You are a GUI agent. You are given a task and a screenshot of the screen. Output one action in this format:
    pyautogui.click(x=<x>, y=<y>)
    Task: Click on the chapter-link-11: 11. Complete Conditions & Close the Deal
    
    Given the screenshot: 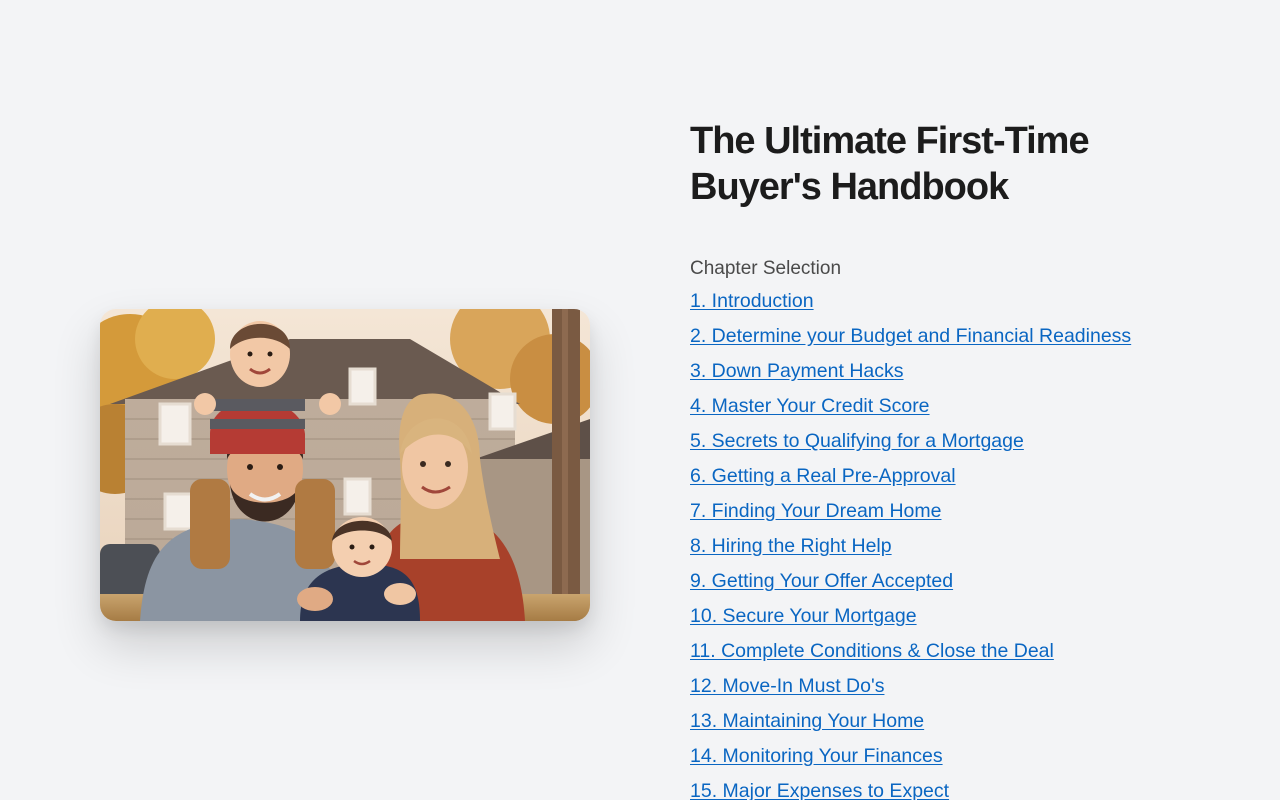 What is the action you would take?
    pyautogui.click(x=872, y=651)
    